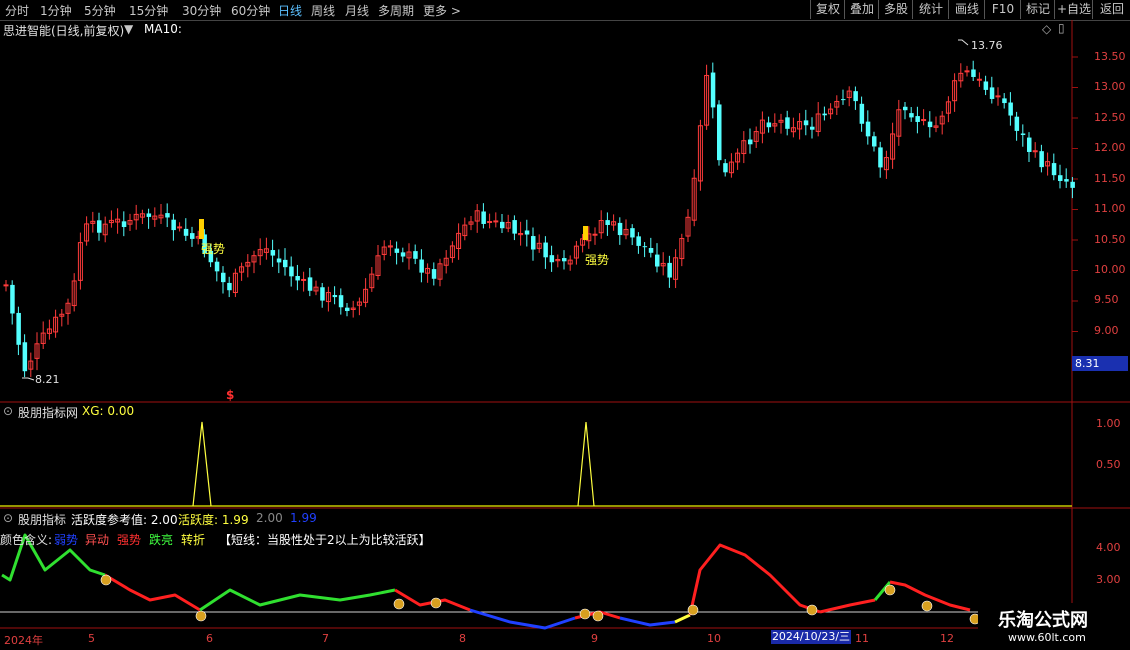 This screenshot has width=1130, height=650. Describe the element at coordinates (1046, 29) in the screenshot. I see `diamond-icon: ◇` at that location.